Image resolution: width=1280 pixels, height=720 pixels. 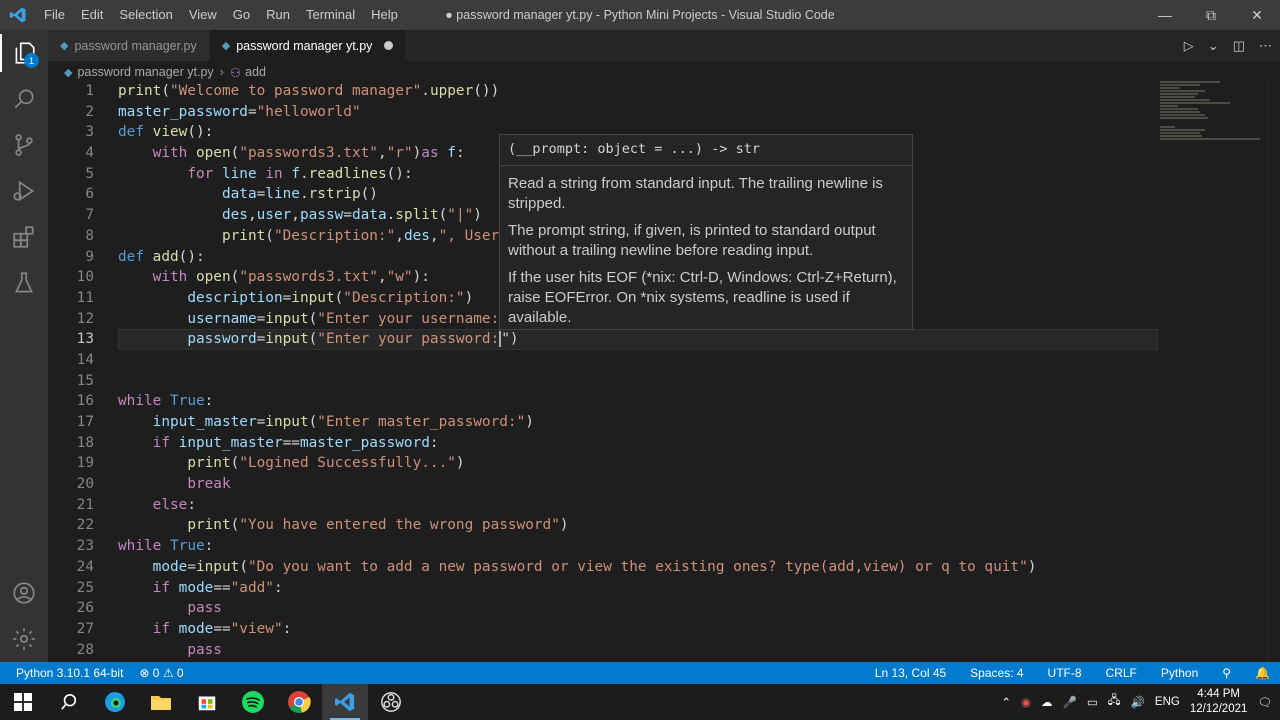 I want to click on code-line: 18 if input_master==master_password:, so click(x=257, y=442).